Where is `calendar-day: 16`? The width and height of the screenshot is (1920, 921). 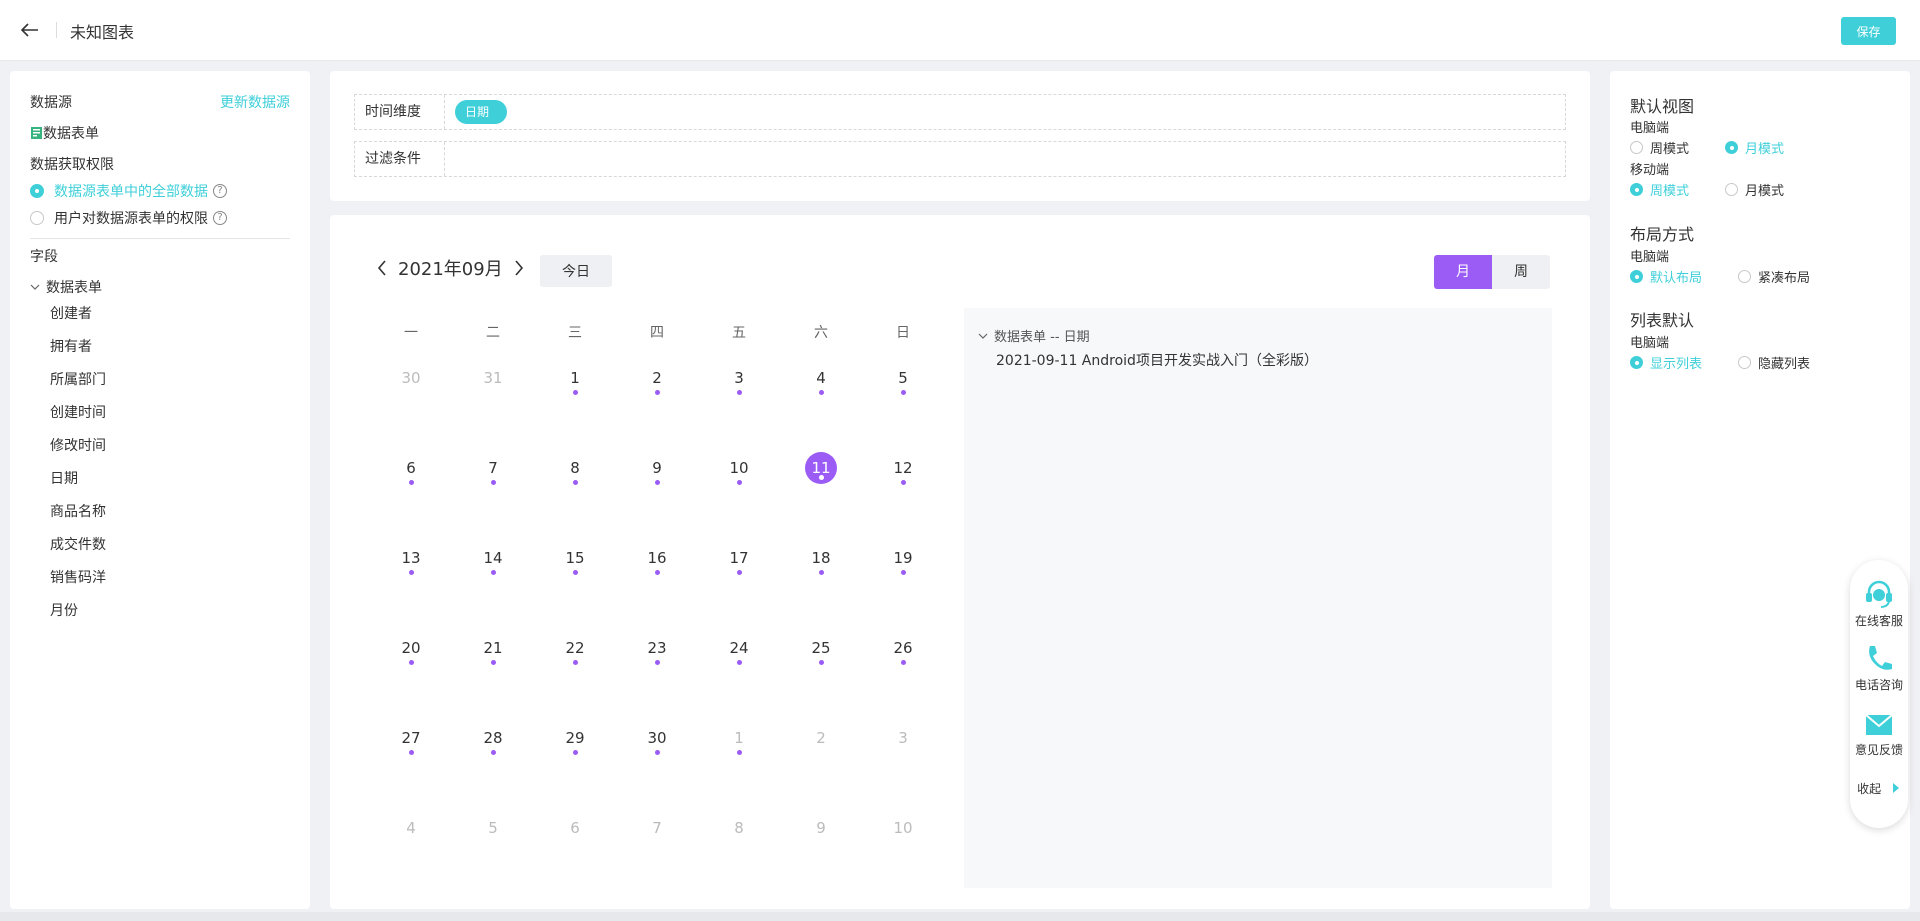
calendar-day: 16 is located at coordinates (657, 577).